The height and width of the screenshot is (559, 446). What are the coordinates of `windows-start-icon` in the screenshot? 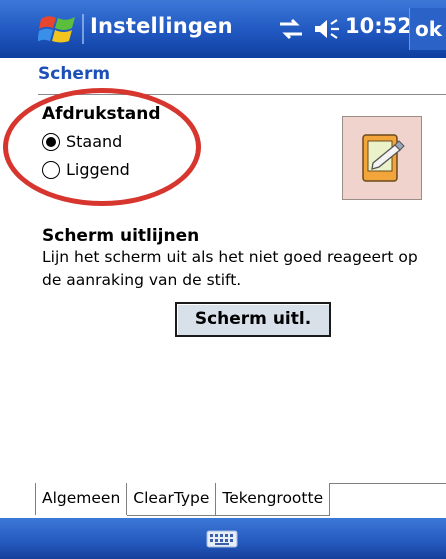 It's located at (58, 28).